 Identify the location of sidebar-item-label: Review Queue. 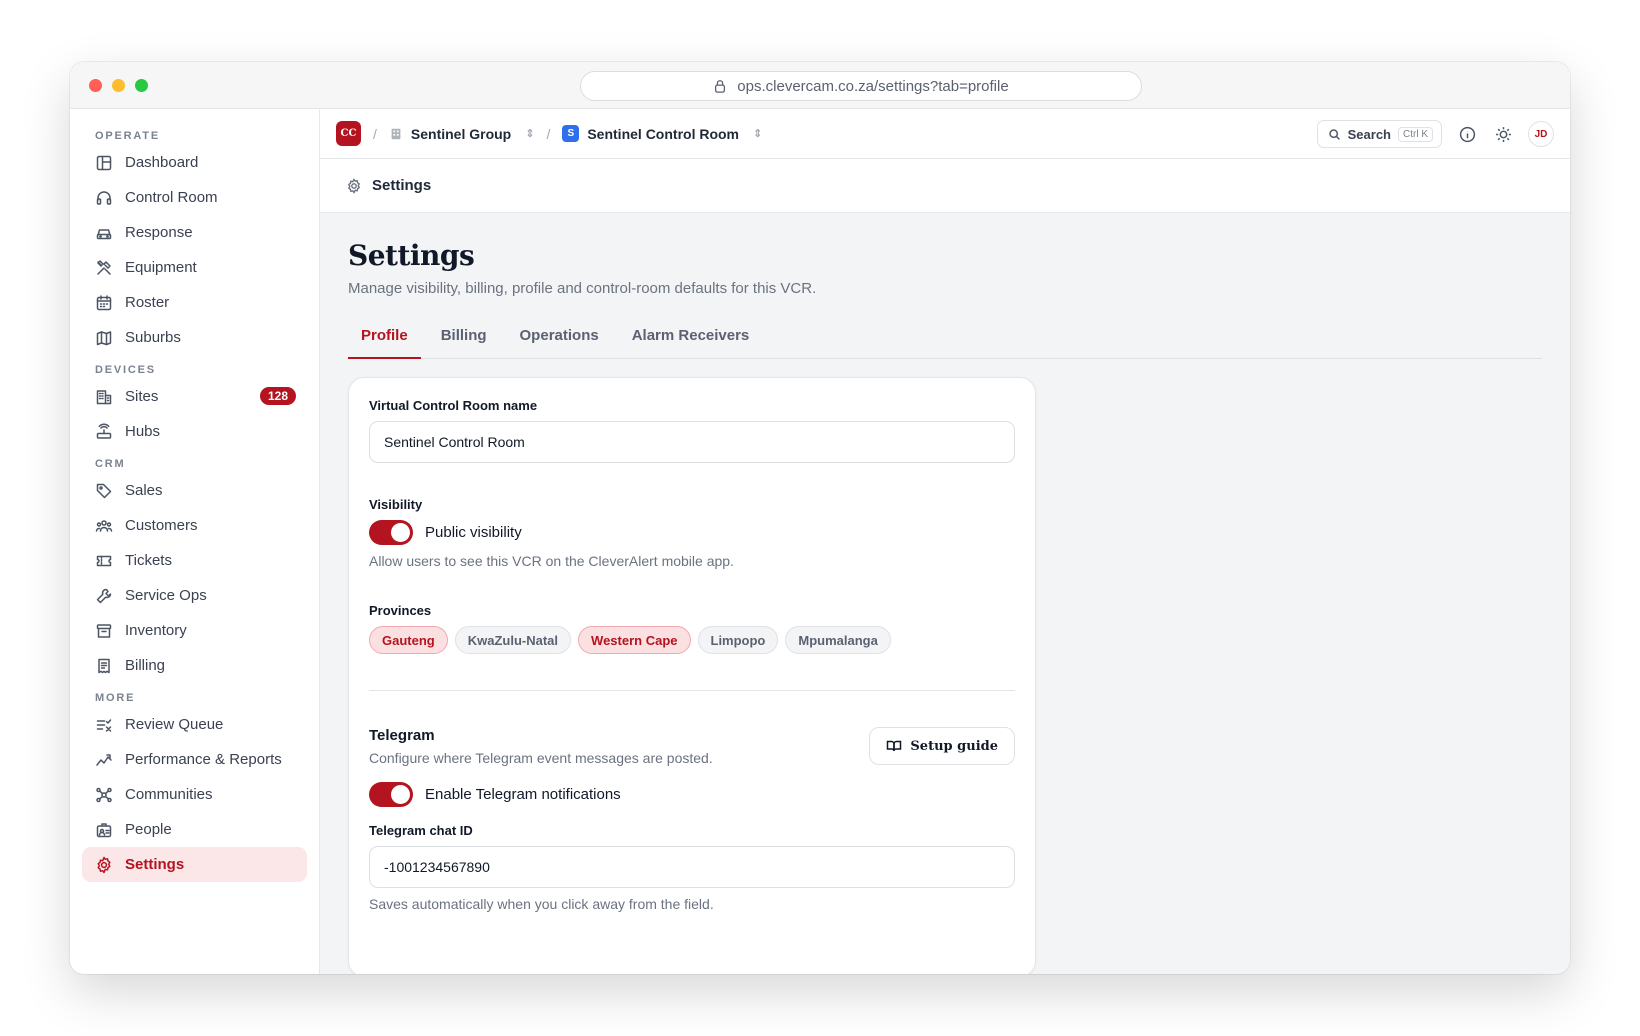
(174, 724).